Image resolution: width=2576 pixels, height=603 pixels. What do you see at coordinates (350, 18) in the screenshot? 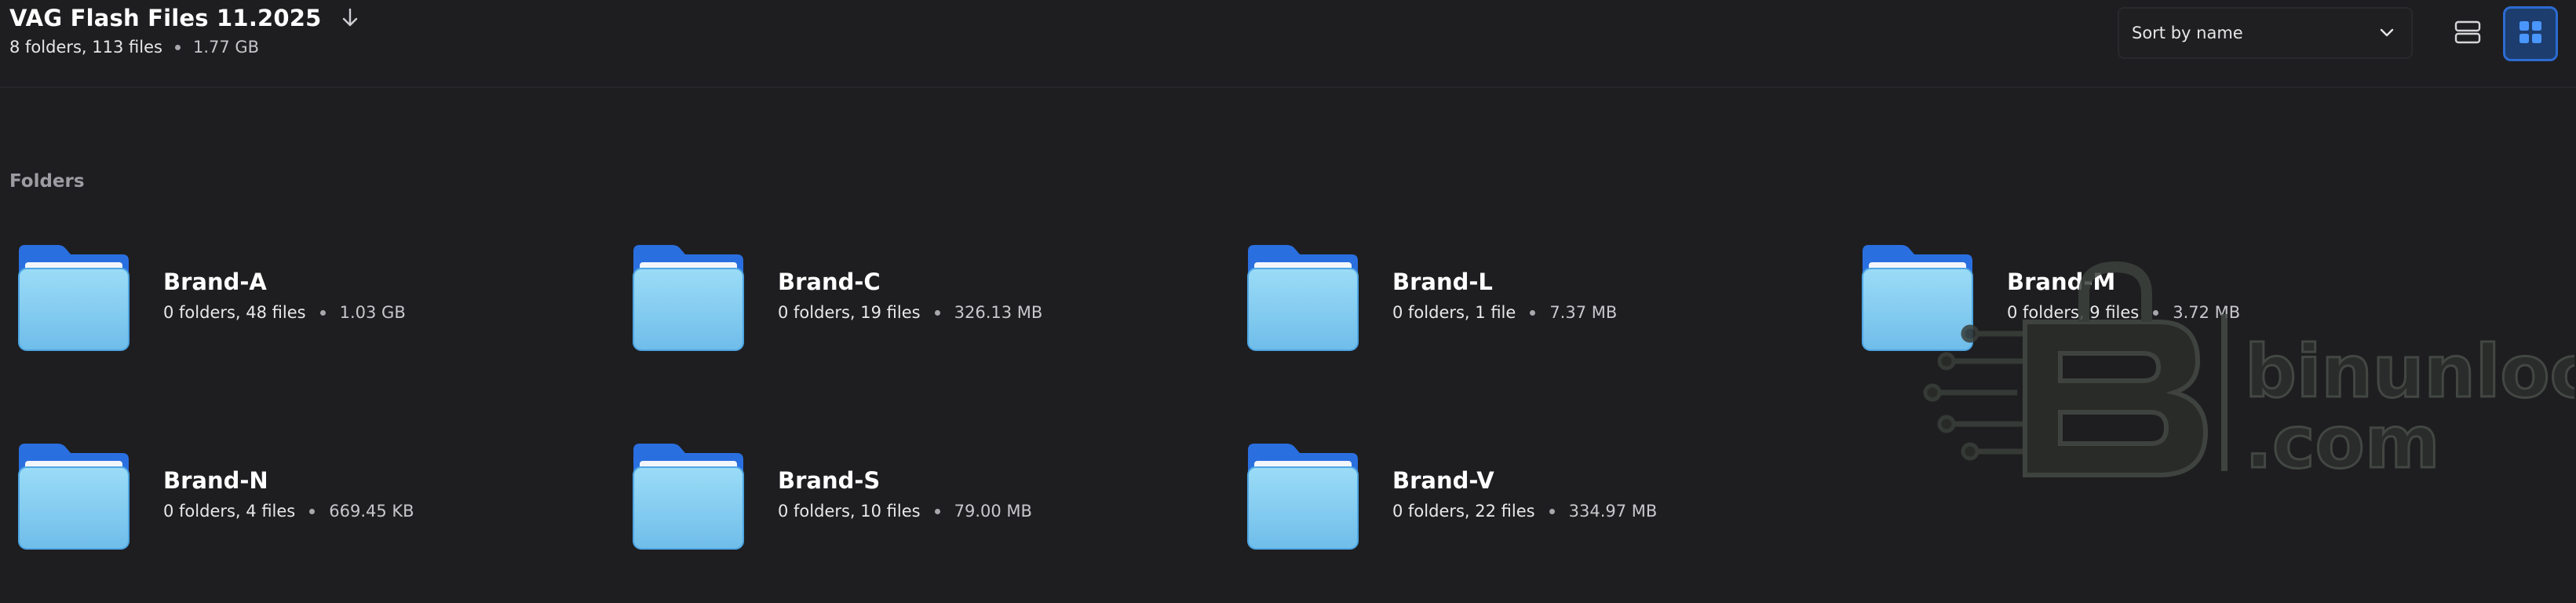
I see `download-icon` at bounding box center [350, 18].